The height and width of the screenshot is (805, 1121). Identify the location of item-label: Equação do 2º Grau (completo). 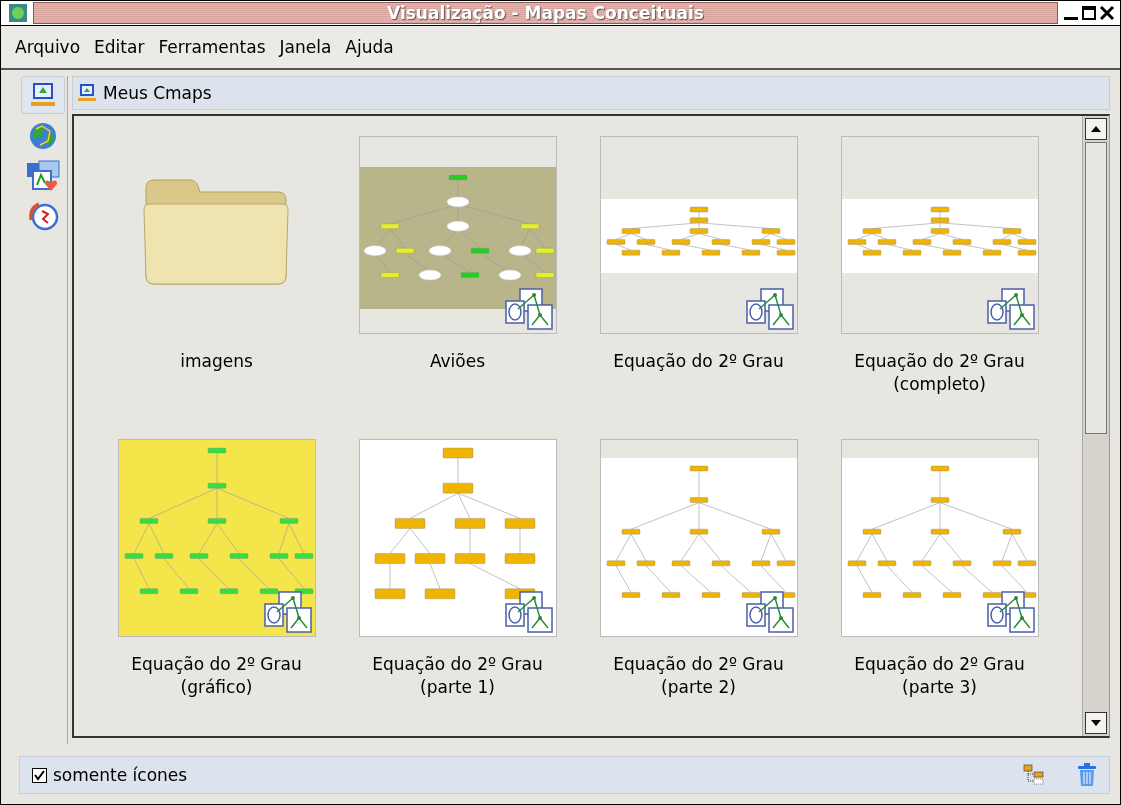
(939, 373).